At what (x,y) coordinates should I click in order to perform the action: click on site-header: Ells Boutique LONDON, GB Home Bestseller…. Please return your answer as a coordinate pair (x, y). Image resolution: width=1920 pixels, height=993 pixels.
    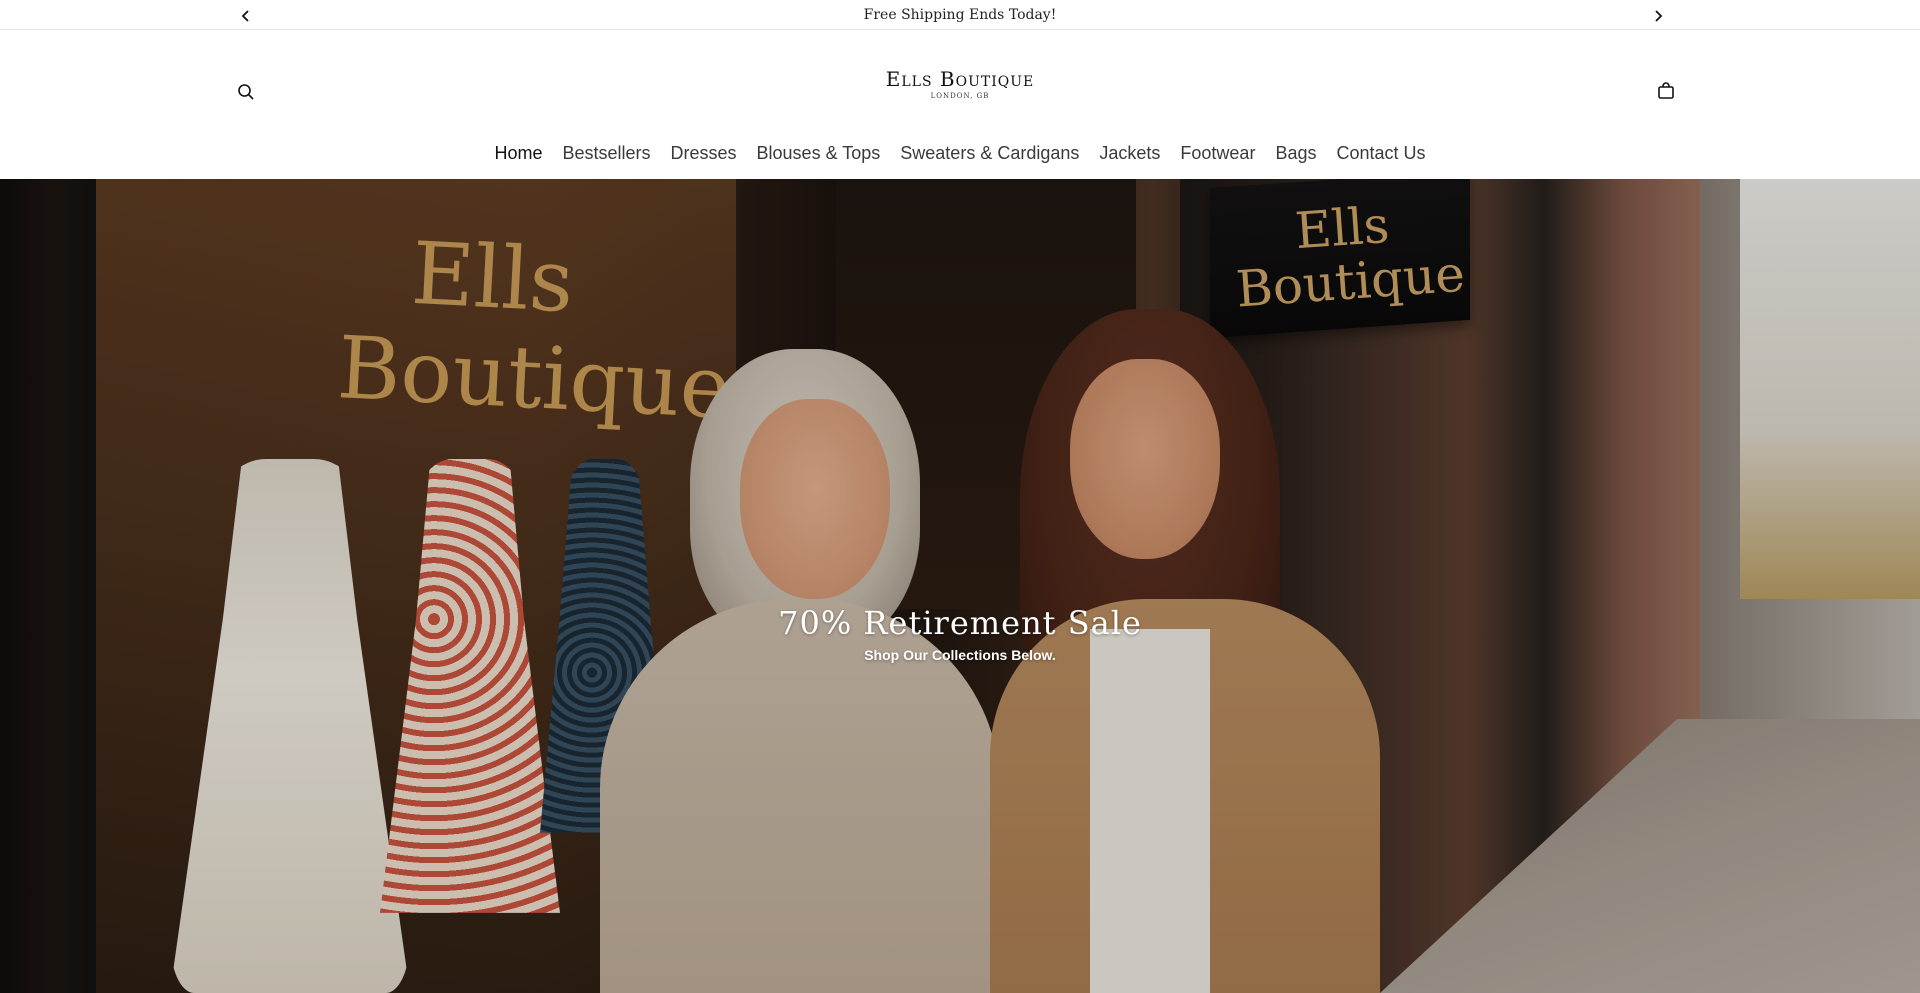
    Looking at the image, I should click on (960, 104).